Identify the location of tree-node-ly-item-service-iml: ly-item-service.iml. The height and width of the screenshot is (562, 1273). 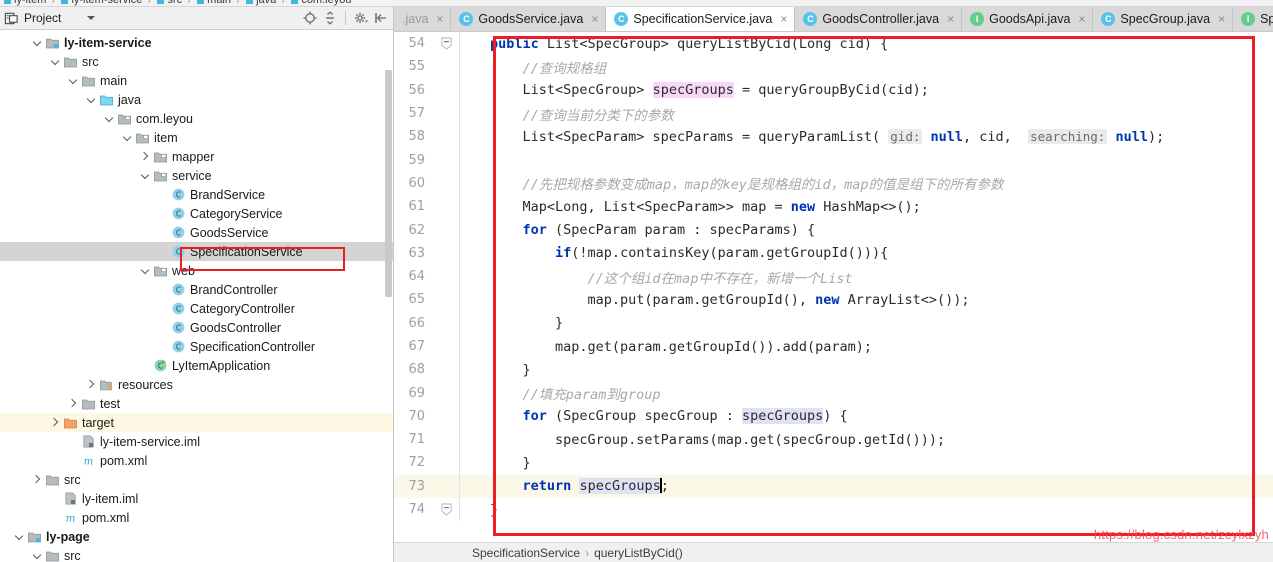
(196, 441).